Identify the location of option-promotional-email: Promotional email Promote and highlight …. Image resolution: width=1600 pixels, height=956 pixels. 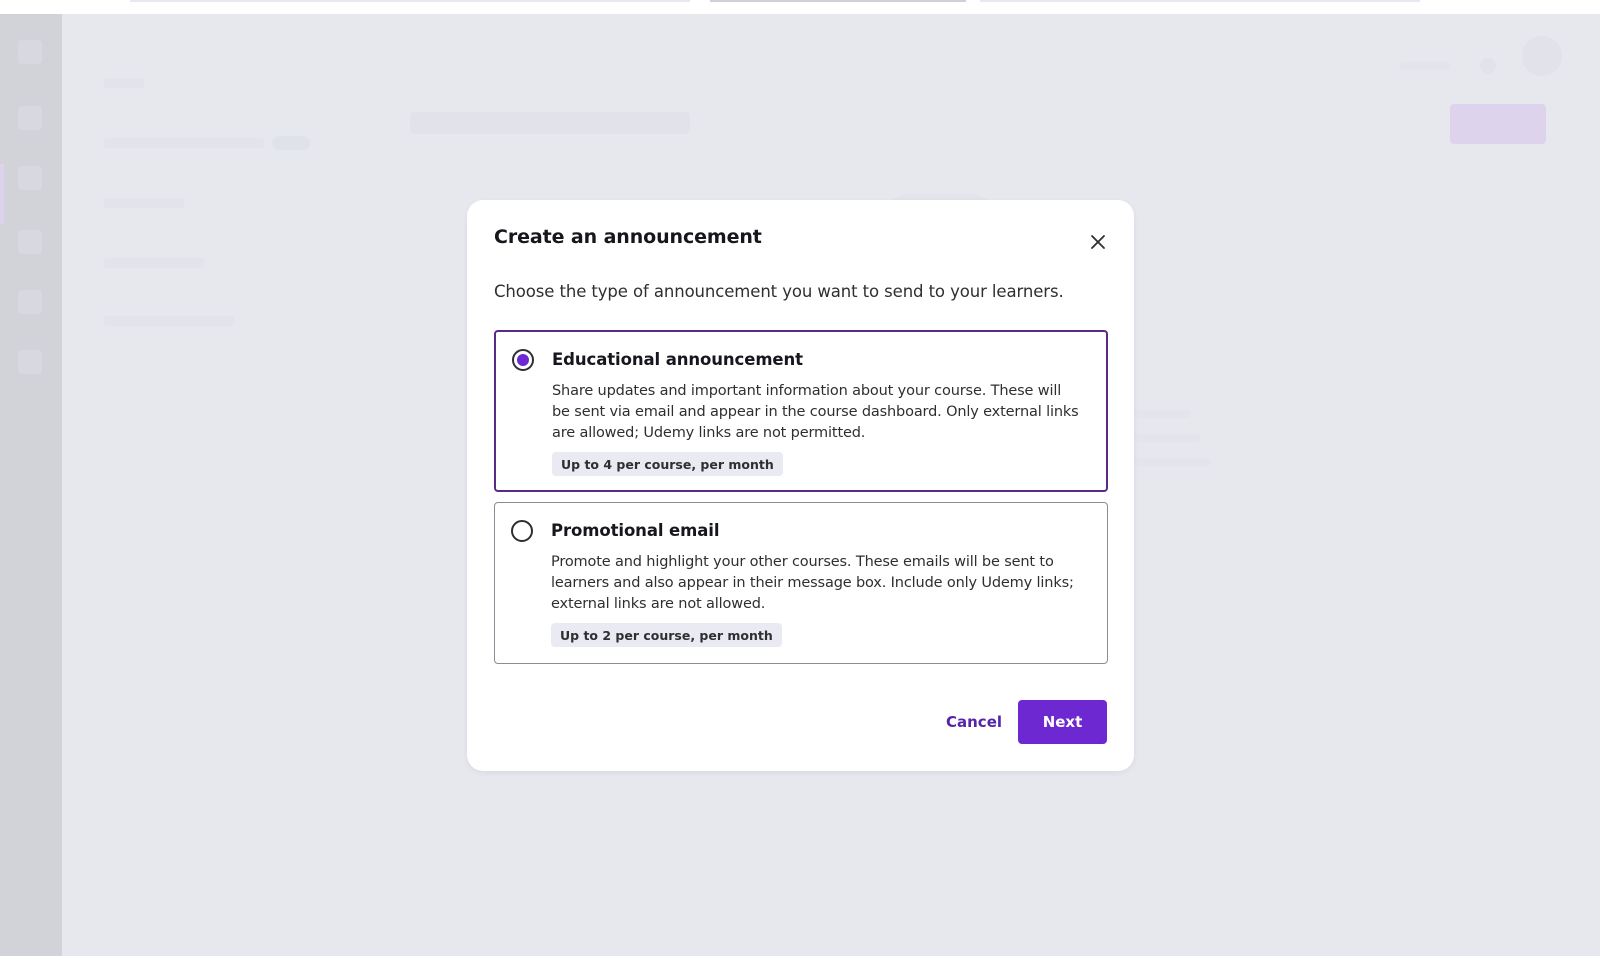
(801, 583).